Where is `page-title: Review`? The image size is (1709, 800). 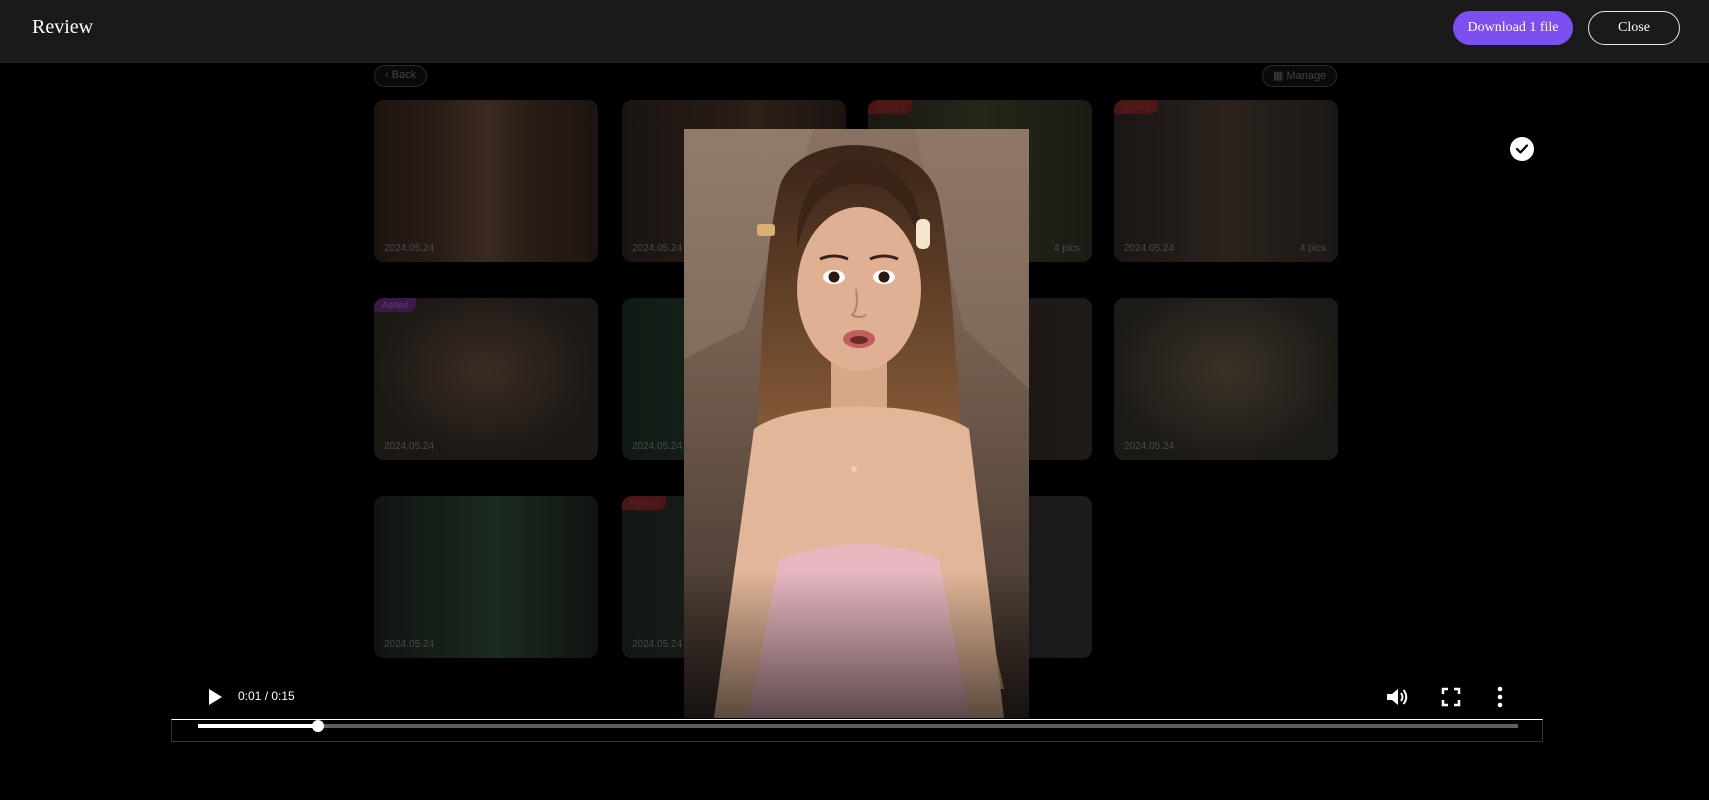 page-title: Review is located at coordinates (63, 27).